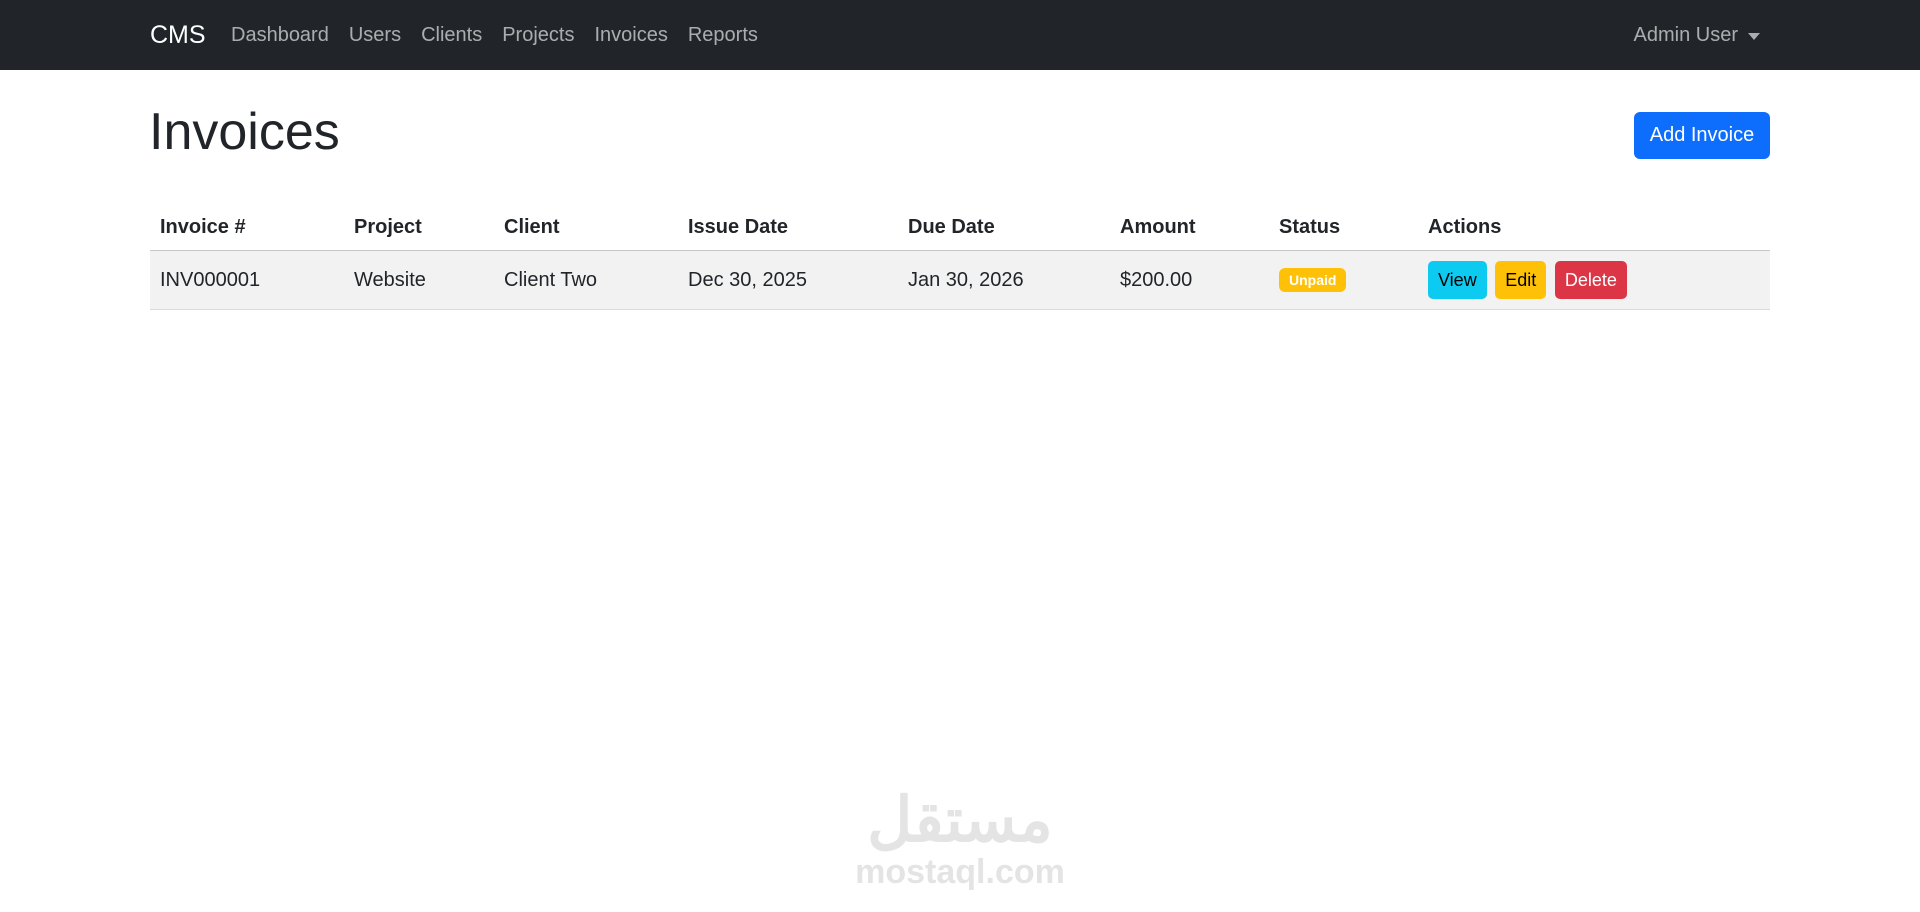  What do you see at coordinates (451, 35) in the screenshot?
I see `nav-link-clients: Clients` at bounding box center [451, 35].